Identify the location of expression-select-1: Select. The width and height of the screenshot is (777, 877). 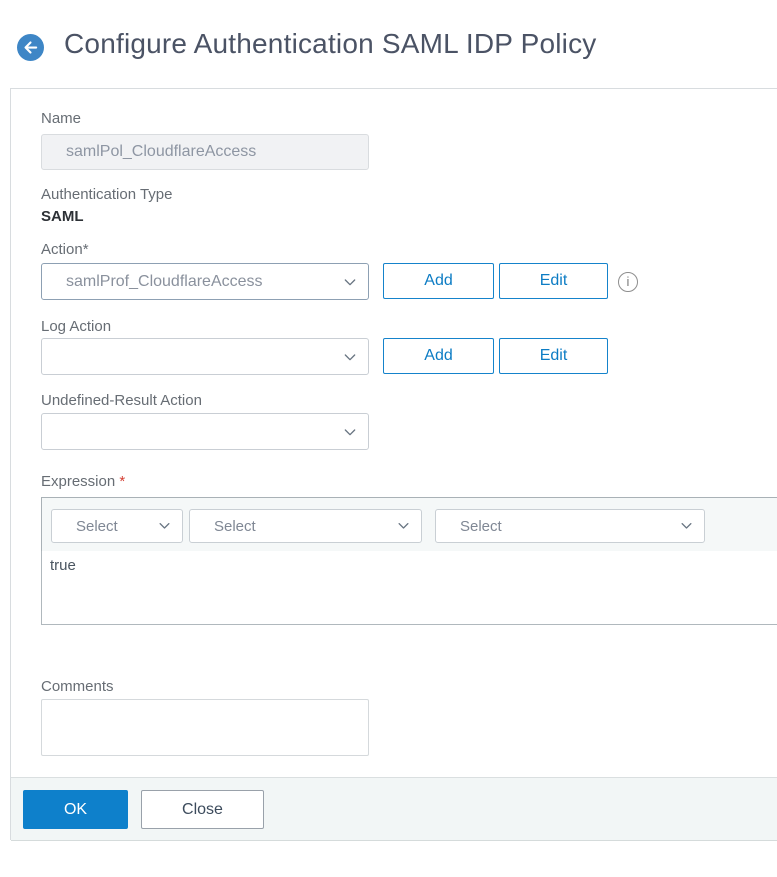
(117, 526).